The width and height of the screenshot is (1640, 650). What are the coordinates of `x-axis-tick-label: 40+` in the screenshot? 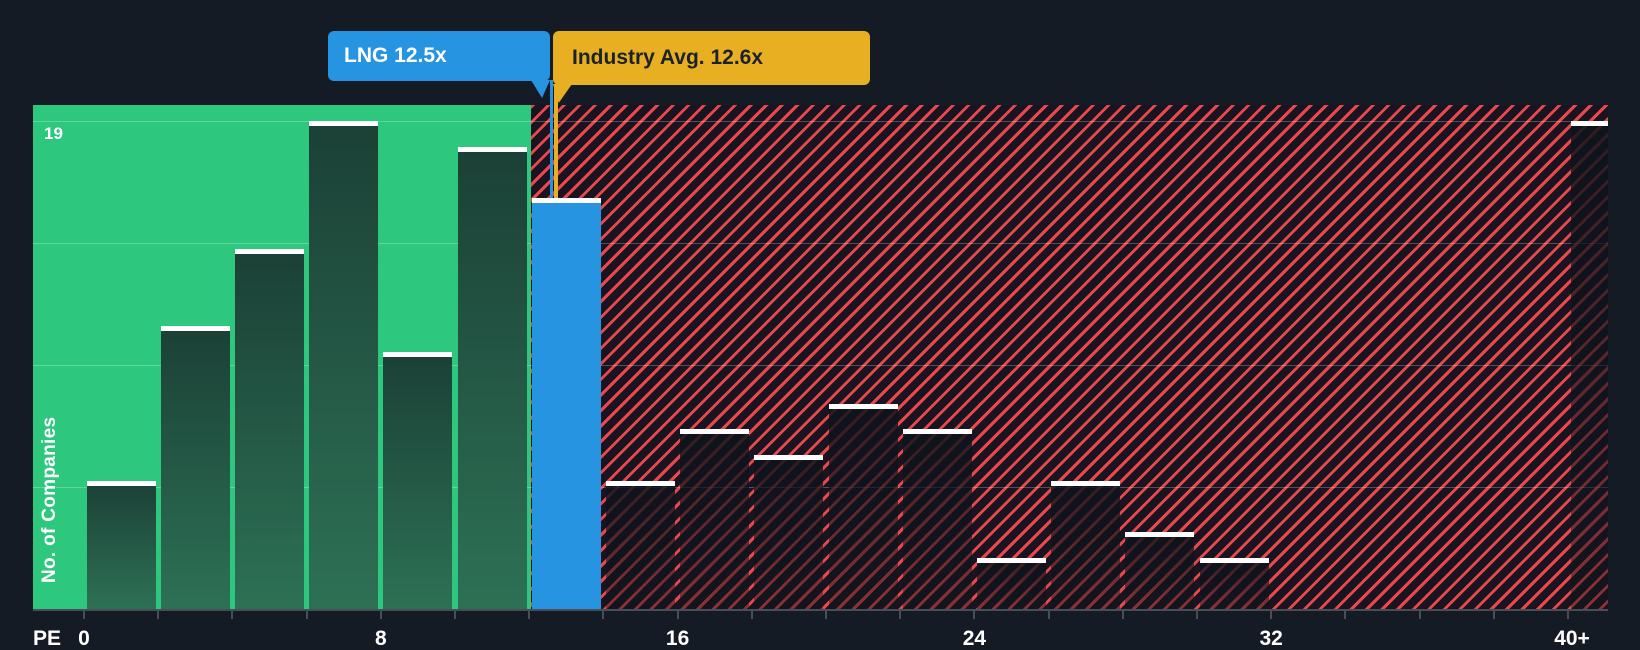 It's located at (1572, 638).